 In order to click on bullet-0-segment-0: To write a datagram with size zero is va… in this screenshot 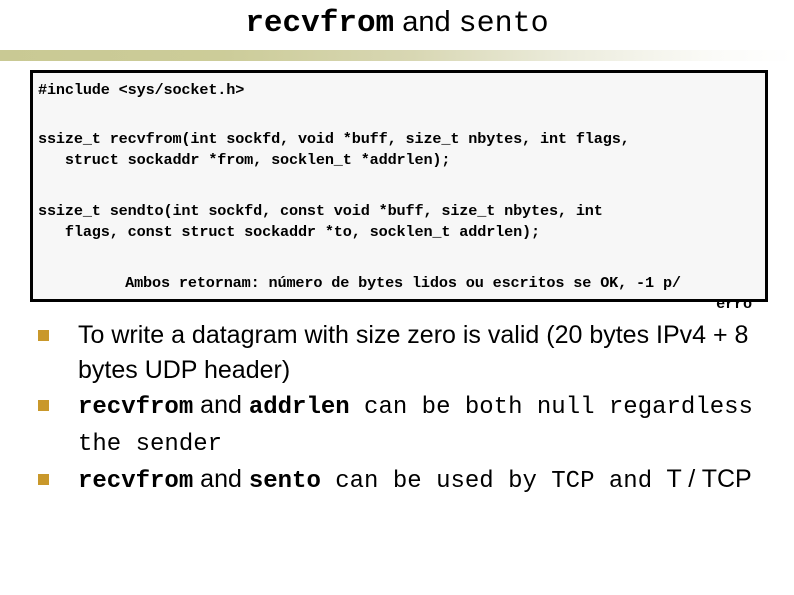, I will do `click(413, 352)`.